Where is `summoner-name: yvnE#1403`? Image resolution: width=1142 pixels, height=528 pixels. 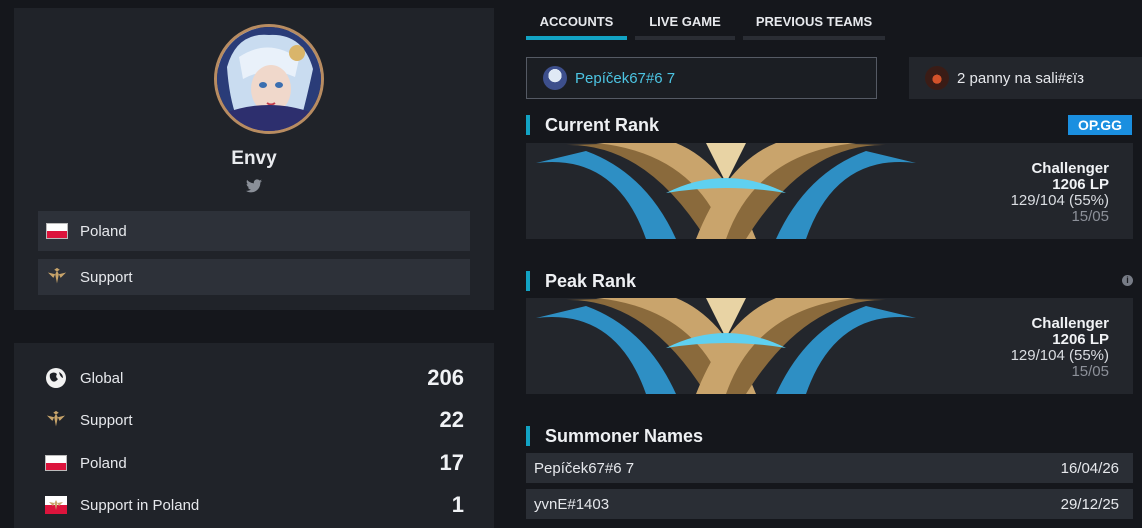
summoner-name: yvnE#1403 is located at coordinates (572, 504).